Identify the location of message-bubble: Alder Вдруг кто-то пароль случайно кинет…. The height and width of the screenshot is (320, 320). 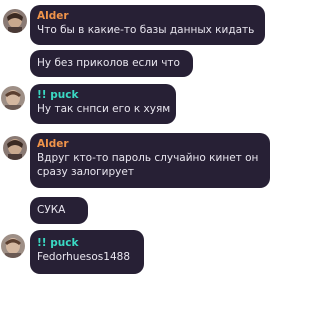
(150, 160).